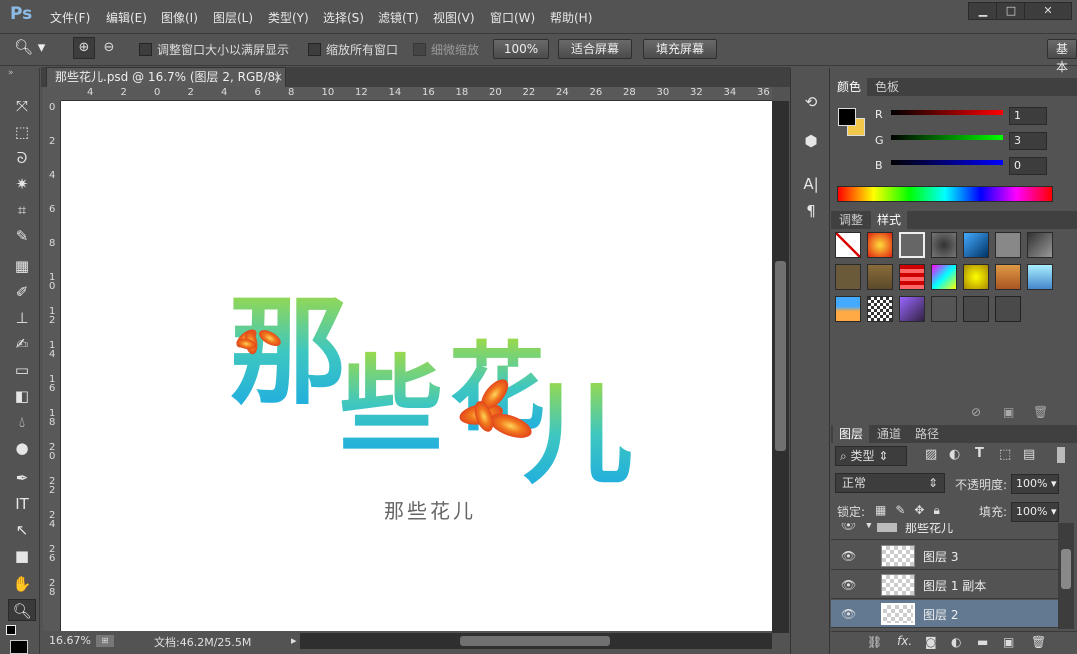  Describe the element at coordinates (145, 49) in the screenshot. I see `resize-windows-checkbox` at that location.